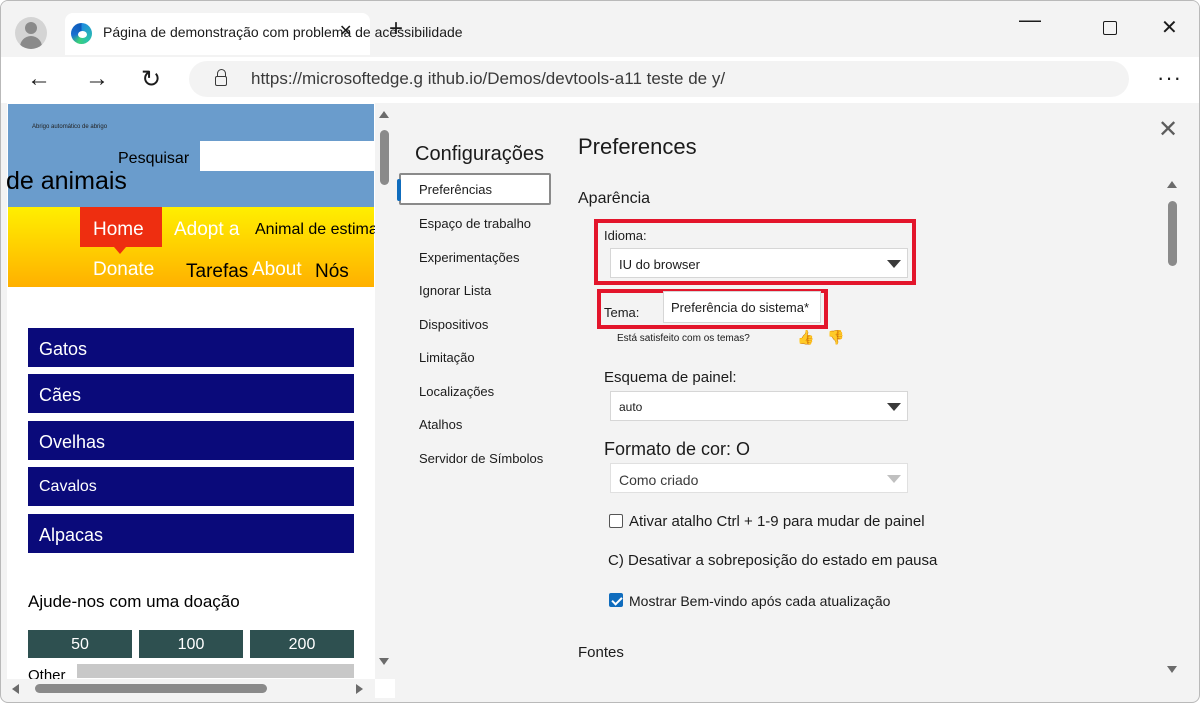 The height and width of the screenshot is (703, 1200). What do you see at coordinates (81, 33) in the screenshot?
I see `edge-logo-icon` at bounding box center [81, 33].